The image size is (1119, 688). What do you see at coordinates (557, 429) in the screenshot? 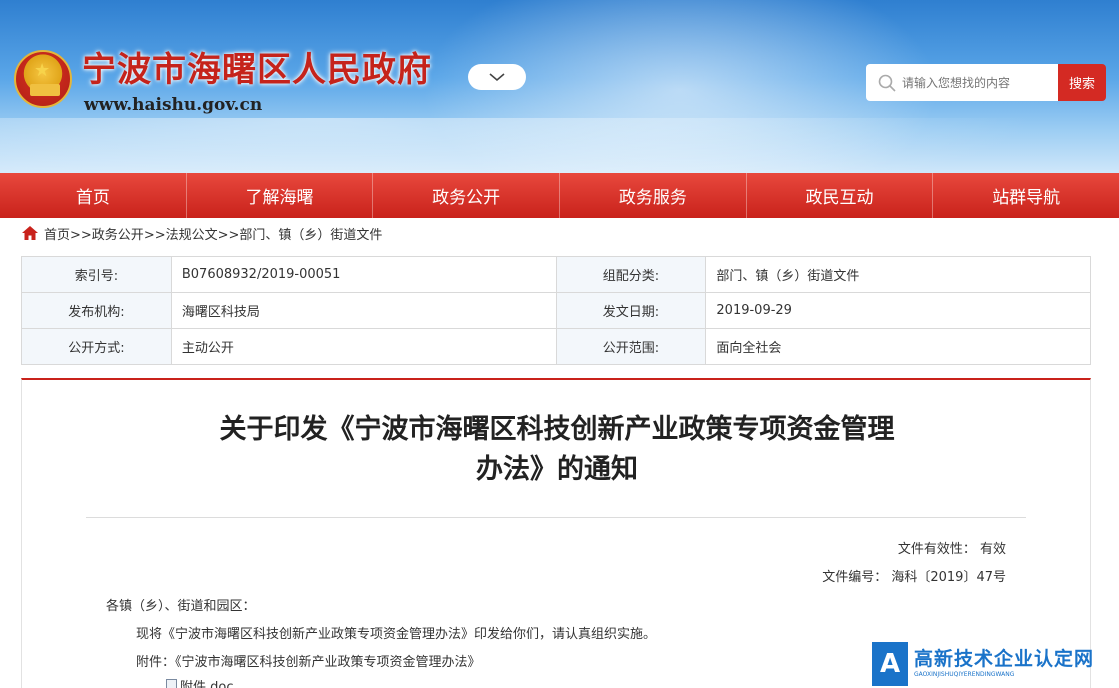
I see `article-title-line1: 关于印发《宁波市海曙区科技创新产业政策专项资金管理` at bounding box center [557, 429].